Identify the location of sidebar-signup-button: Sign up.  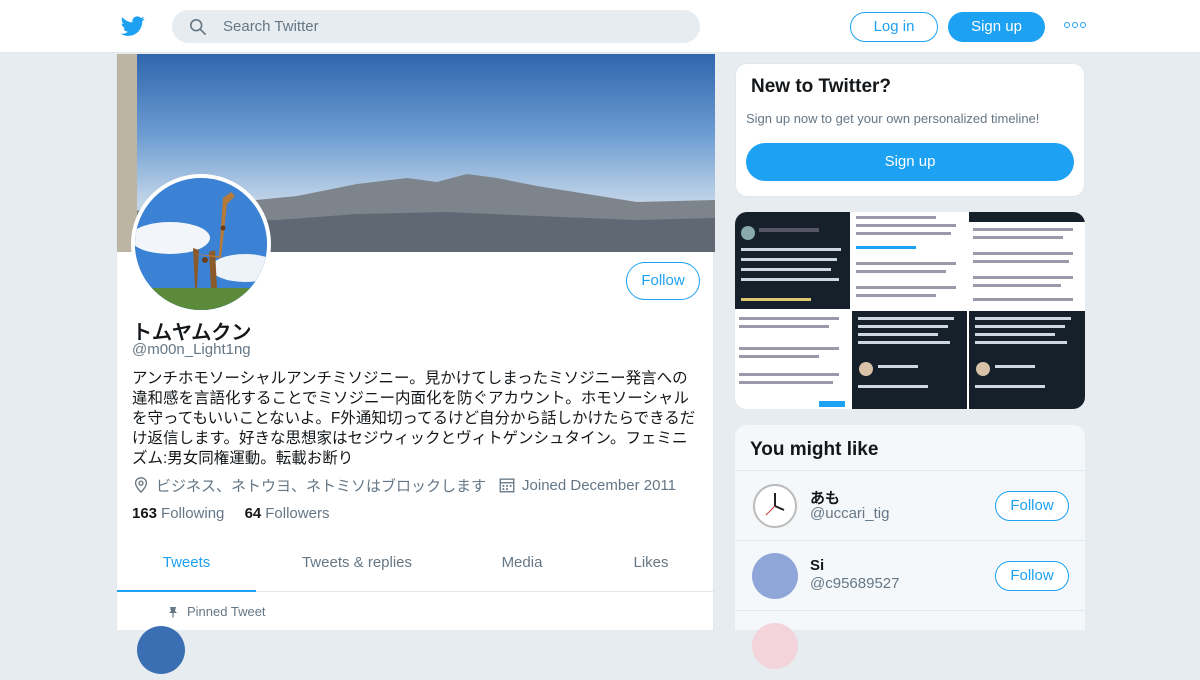
(910, 162).